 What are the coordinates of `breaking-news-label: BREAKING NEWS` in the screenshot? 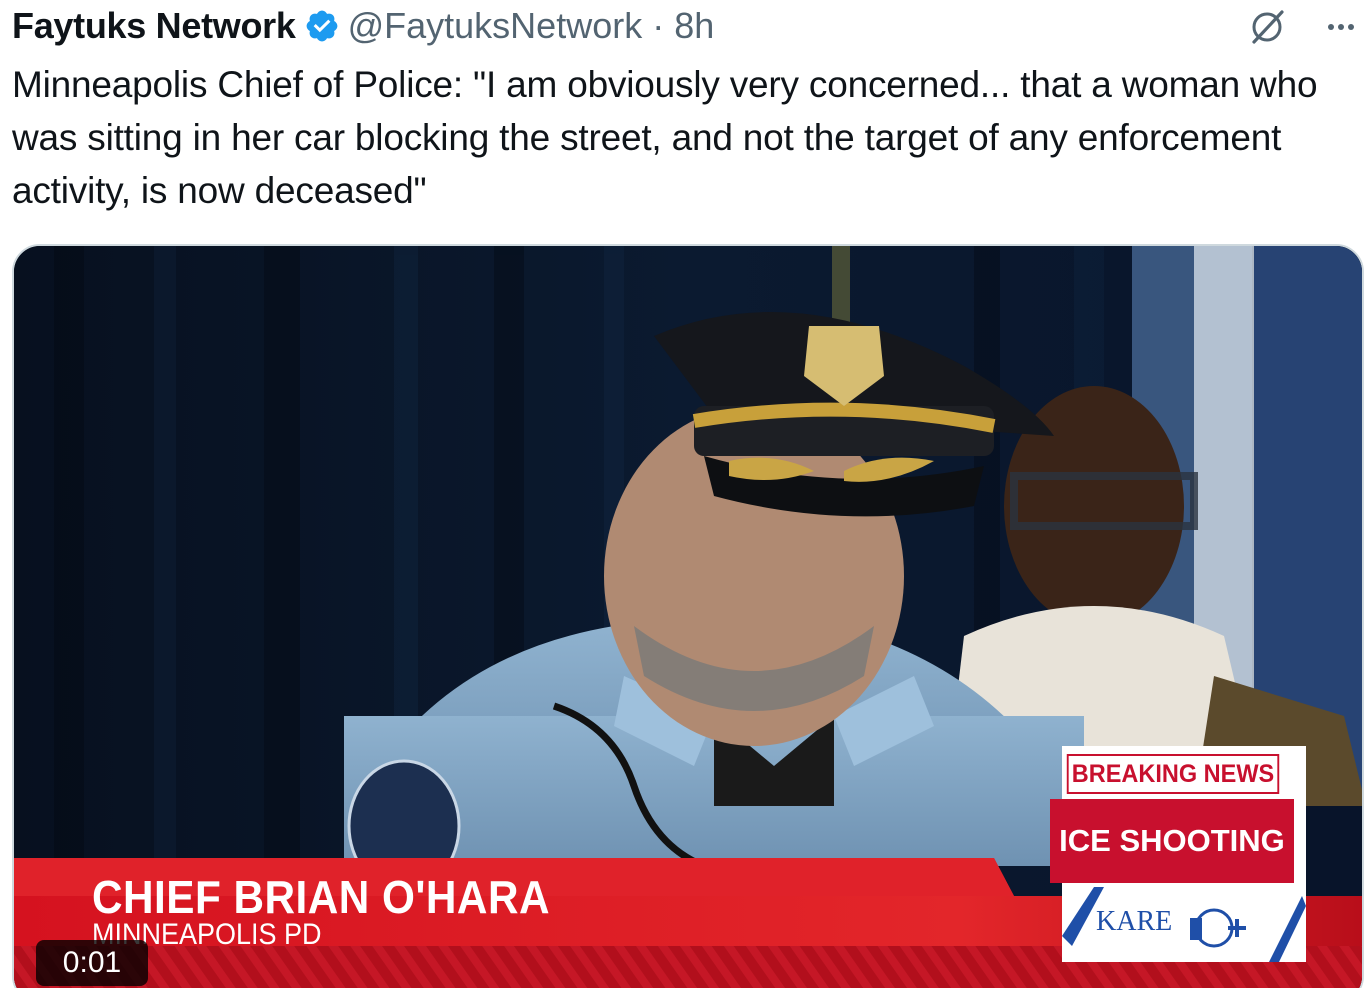 It's located at (1173, 774).